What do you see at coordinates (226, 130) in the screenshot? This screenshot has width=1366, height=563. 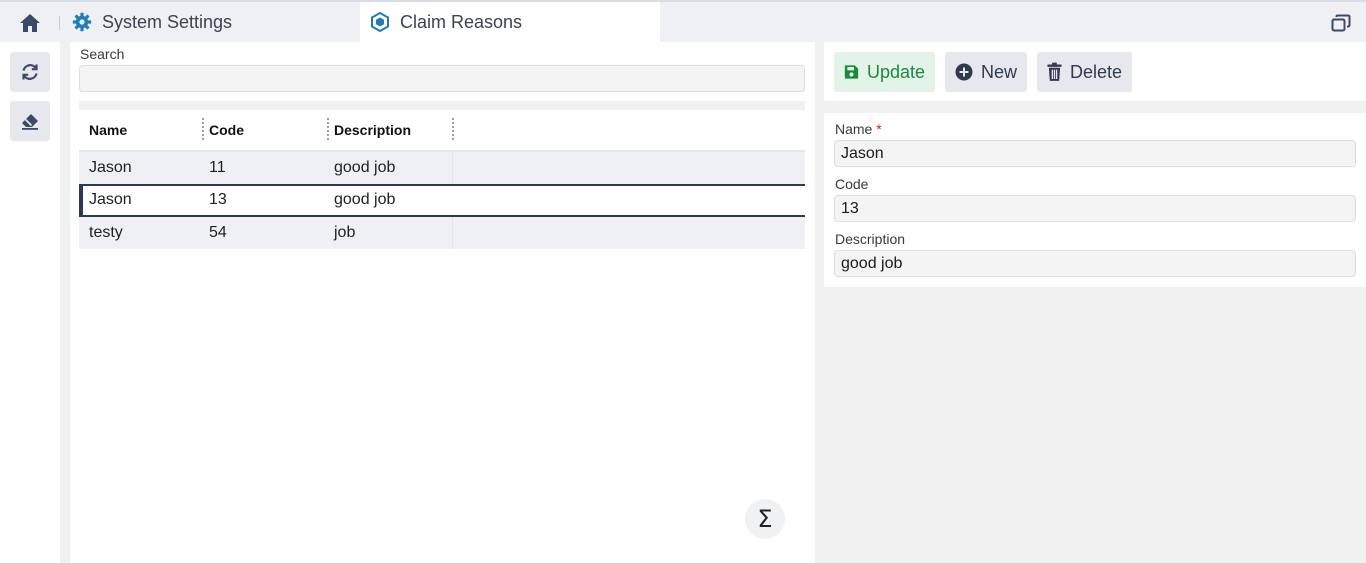 I see `column-header-code: Code` at bounding box center [226, 130].